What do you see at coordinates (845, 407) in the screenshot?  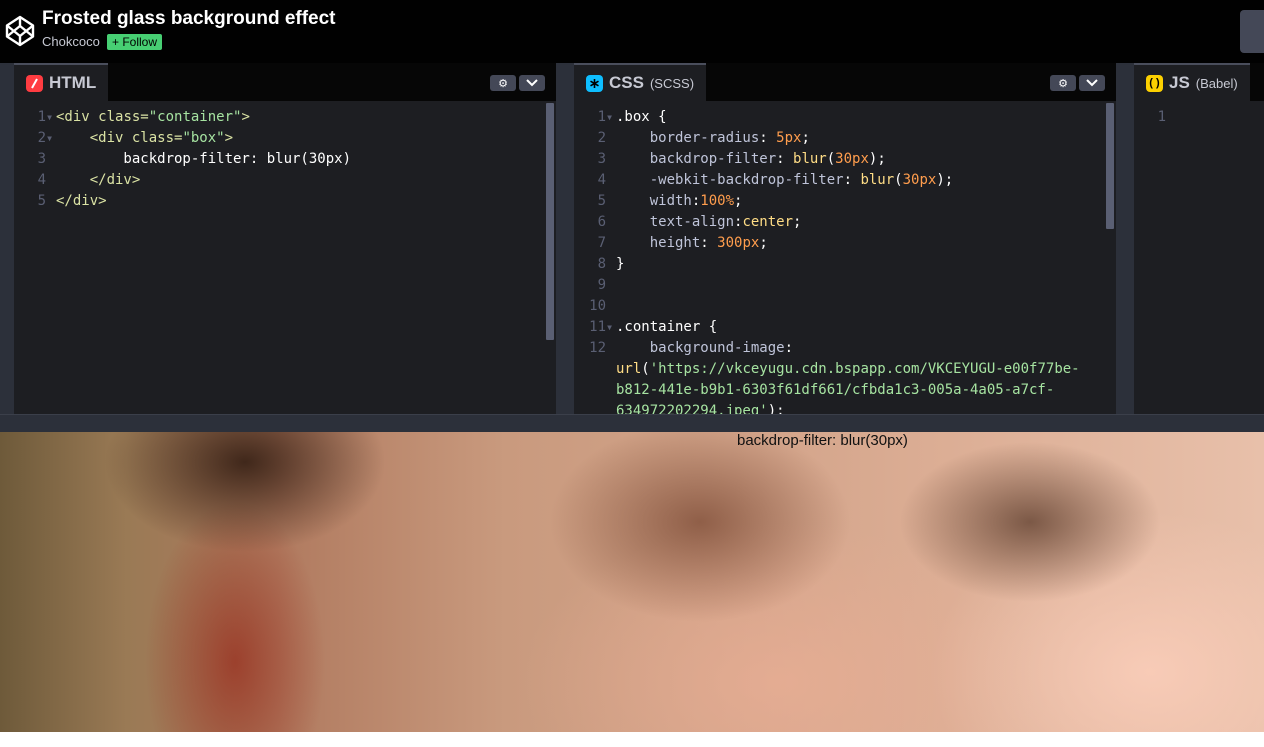 I see `code-line: 634972202294.jpeg');` at bounding box center [845, 407].